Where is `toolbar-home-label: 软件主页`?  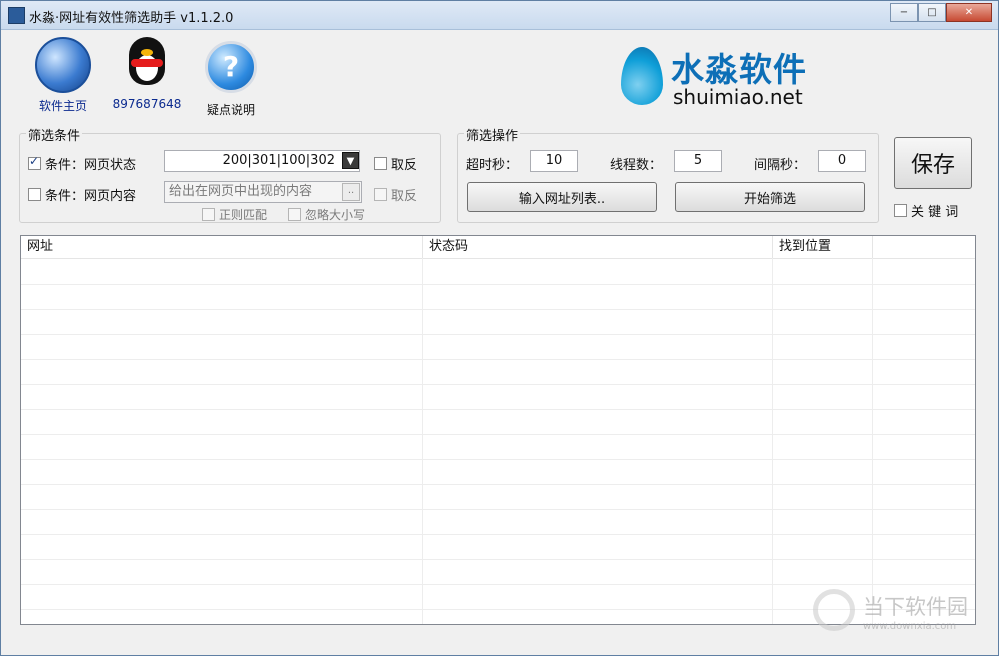 toolbar-home-label: 软件主页 is located at coordinates (62, 106).